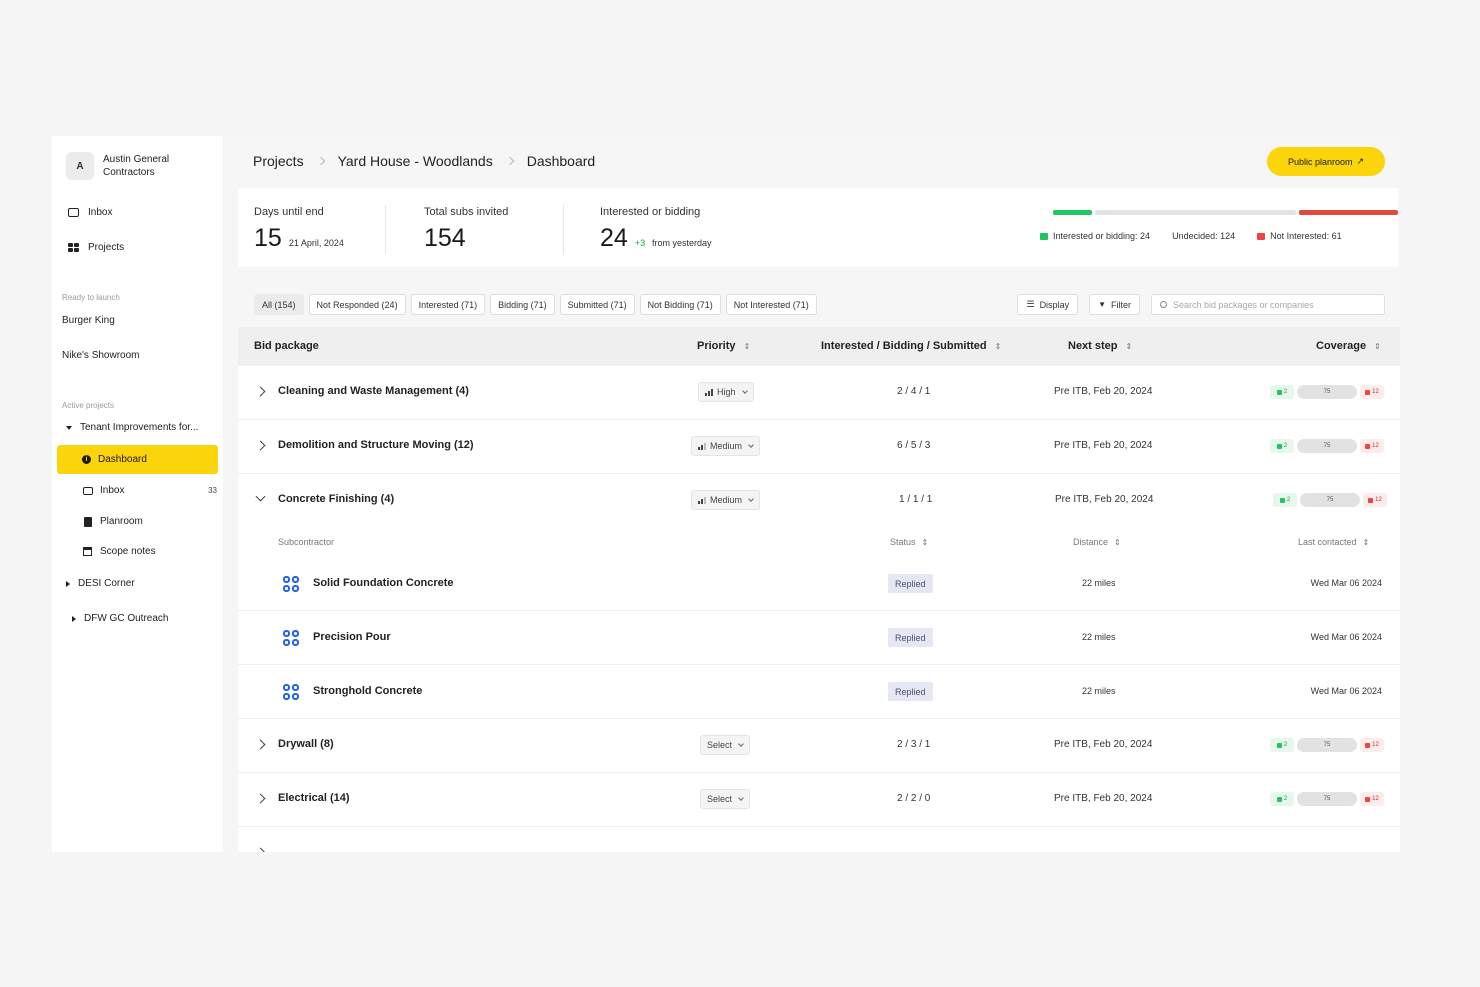  What do you see at coordinates (1333, 542) in the screenshot?
I see `col-last-contacted: Last contacted ⇕` at bounding box center [1333, 542].